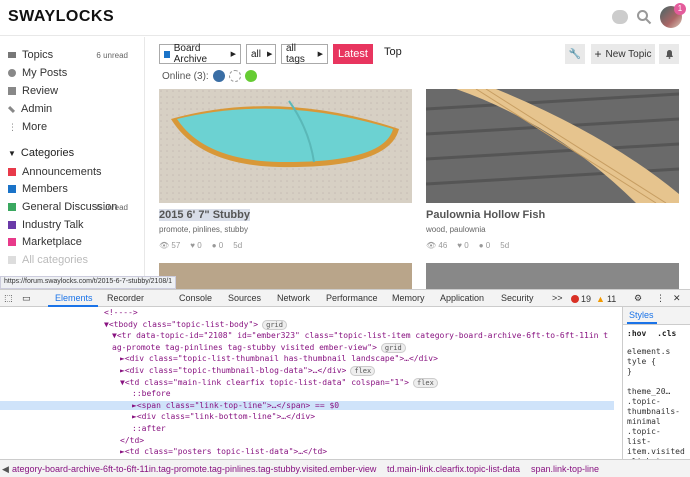 The width and height of the screenshot is (690, 477). Describe the element at coordinates (593, 299) in the screenshot. I see `issues-badge: 19 ▲ 11` at that location.